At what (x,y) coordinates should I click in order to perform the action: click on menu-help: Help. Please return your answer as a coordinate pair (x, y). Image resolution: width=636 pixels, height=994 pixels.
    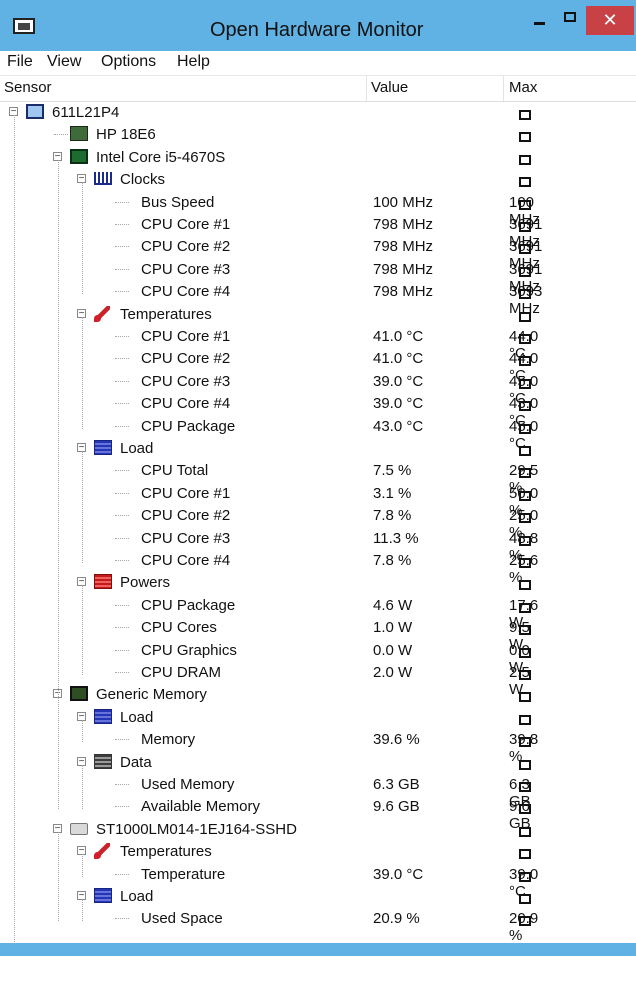
    Looking at the image, I should click on (193, 62).